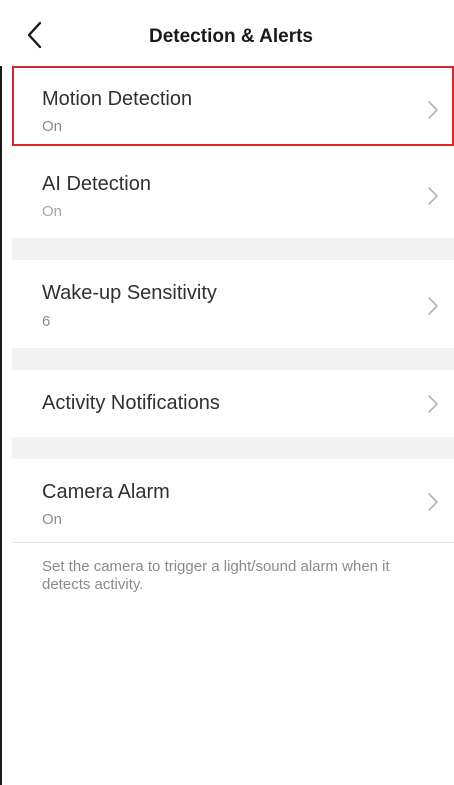  I want to click on nav-header: Detection & Alerts, so click(227, 33).